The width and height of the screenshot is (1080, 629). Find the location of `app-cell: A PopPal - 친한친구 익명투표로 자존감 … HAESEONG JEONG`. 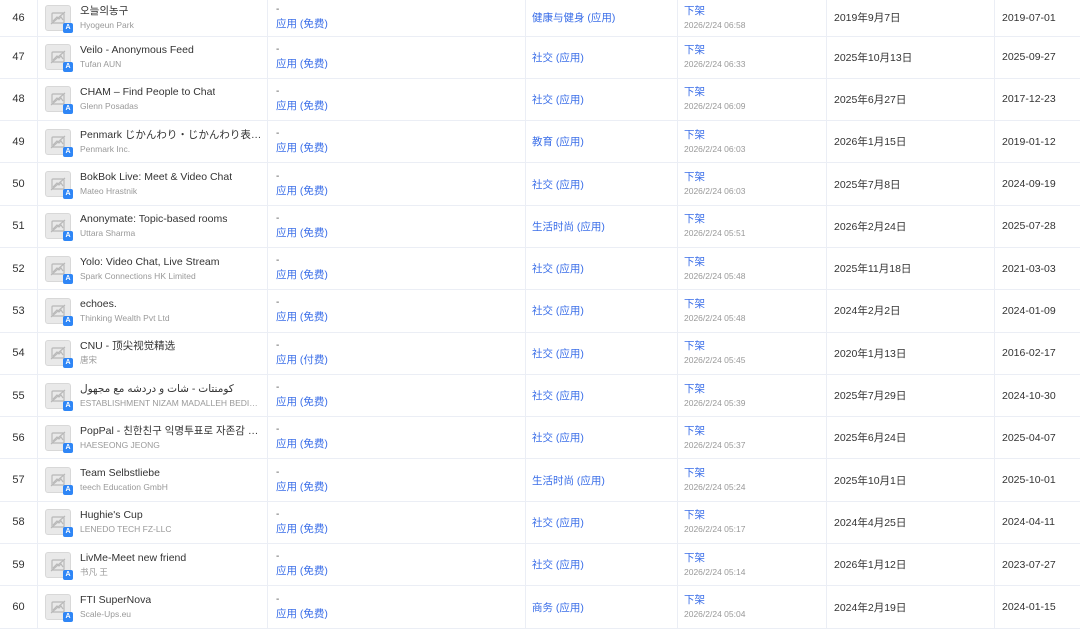

app-cell: A PopPal - 친한친구 익명투표로 자존감 … HAESEONG JEONG is located at coordinates (152, 437).